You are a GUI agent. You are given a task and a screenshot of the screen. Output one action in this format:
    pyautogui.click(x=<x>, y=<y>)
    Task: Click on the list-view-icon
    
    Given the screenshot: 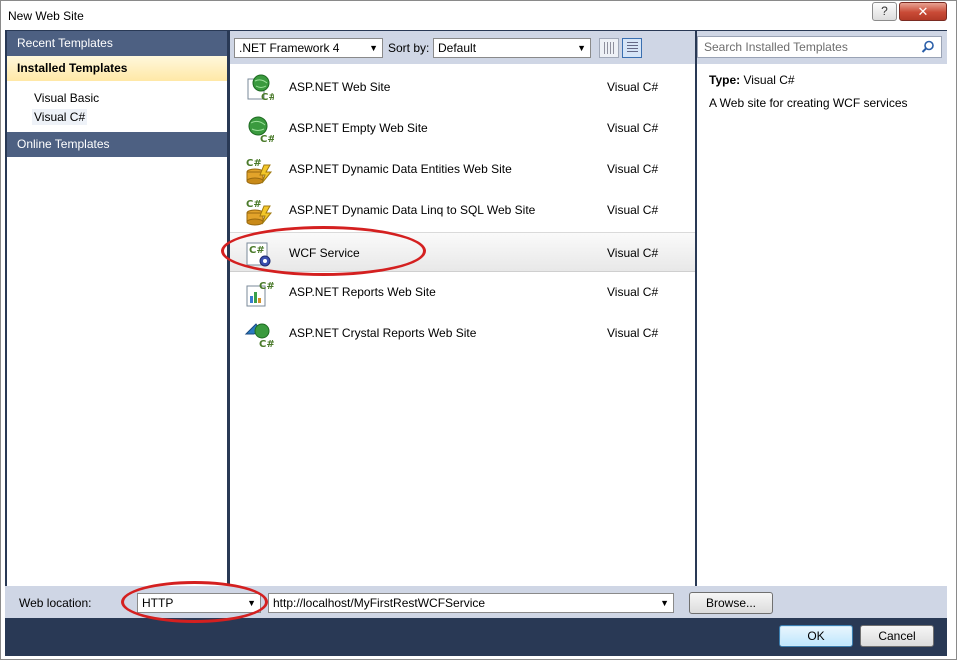 What is the action you would take?
    pyautogui.click(x=632, y=48)
    